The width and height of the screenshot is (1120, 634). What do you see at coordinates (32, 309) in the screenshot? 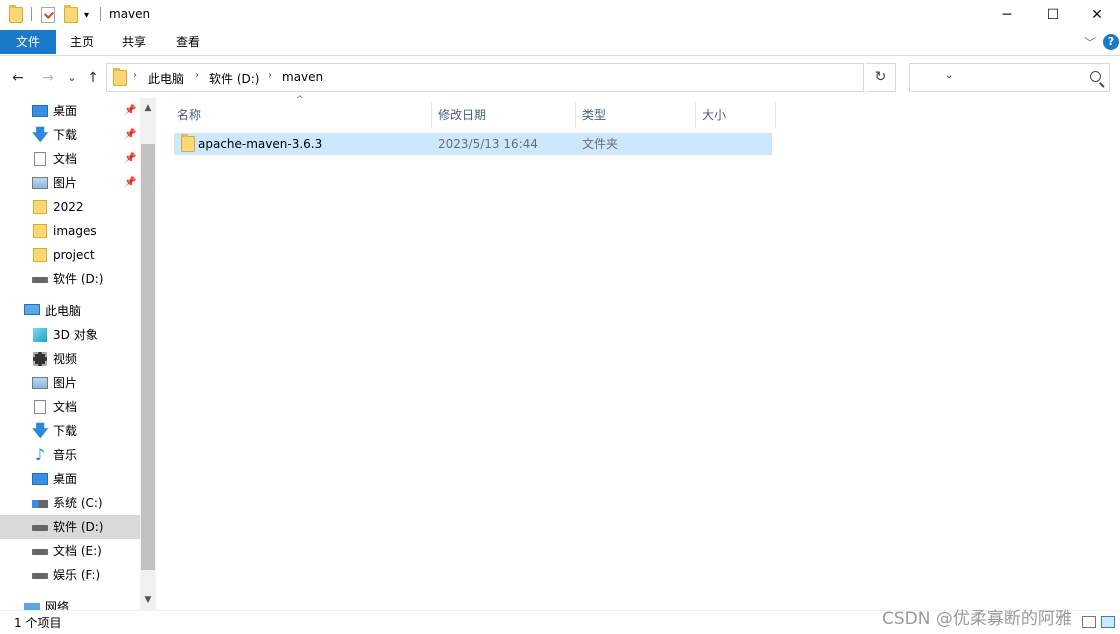
I see `computer-icon` at bounding box center [32, 309].